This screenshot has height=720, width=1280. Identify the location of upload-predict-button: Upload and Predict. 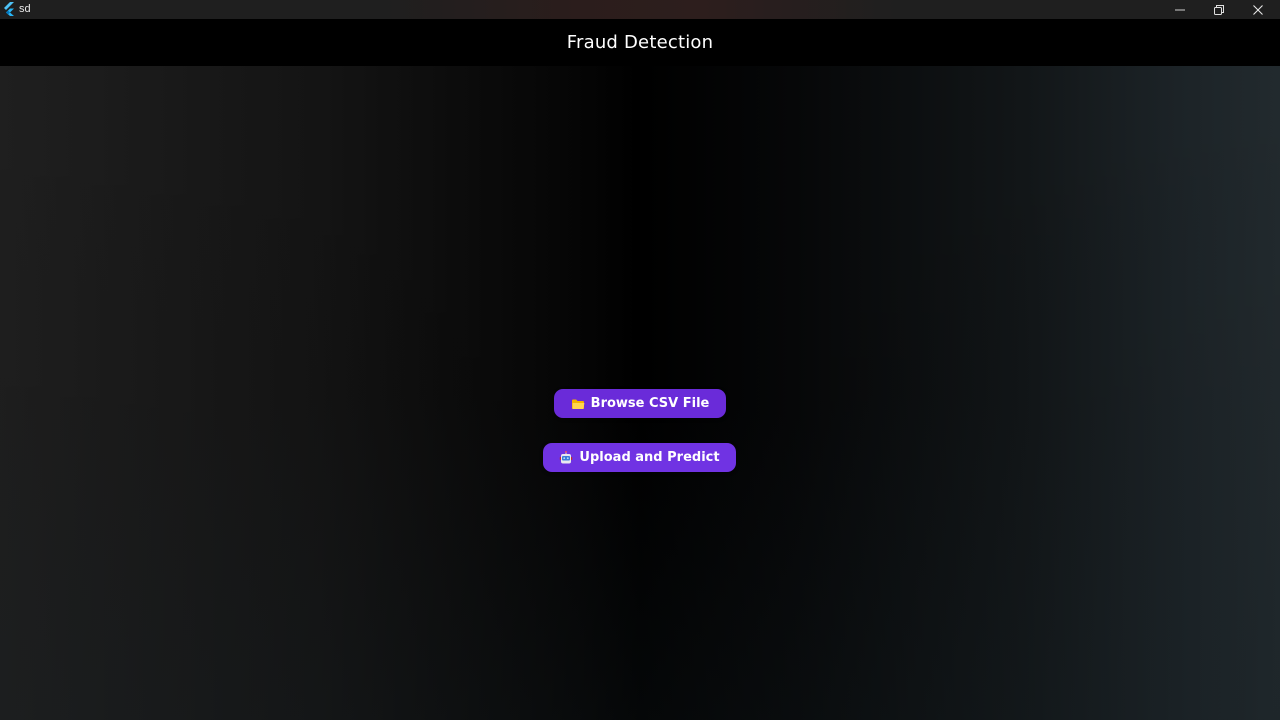
(639, 457).